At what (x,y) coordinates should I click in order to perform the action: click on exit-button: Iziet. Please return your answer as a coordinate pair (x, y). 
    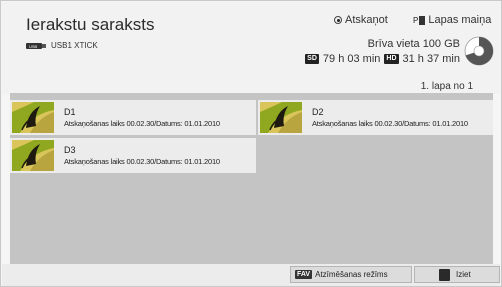
    Looking at the image, I should click on (457, 274).